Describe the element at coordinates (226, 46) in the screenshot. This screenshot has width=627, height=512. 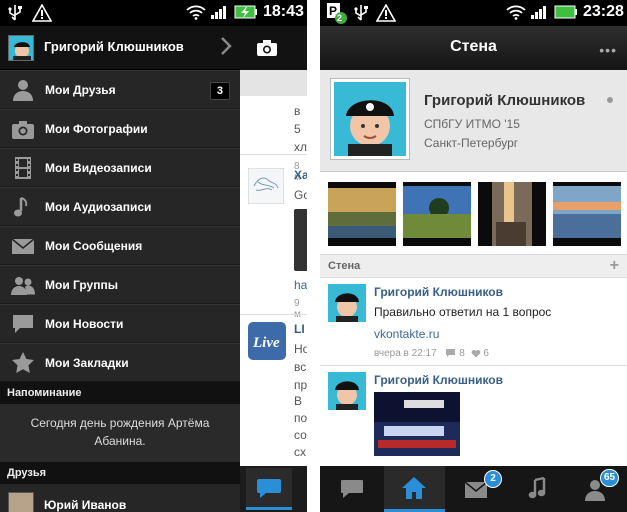
I see `chevron-right-icon` at that location.